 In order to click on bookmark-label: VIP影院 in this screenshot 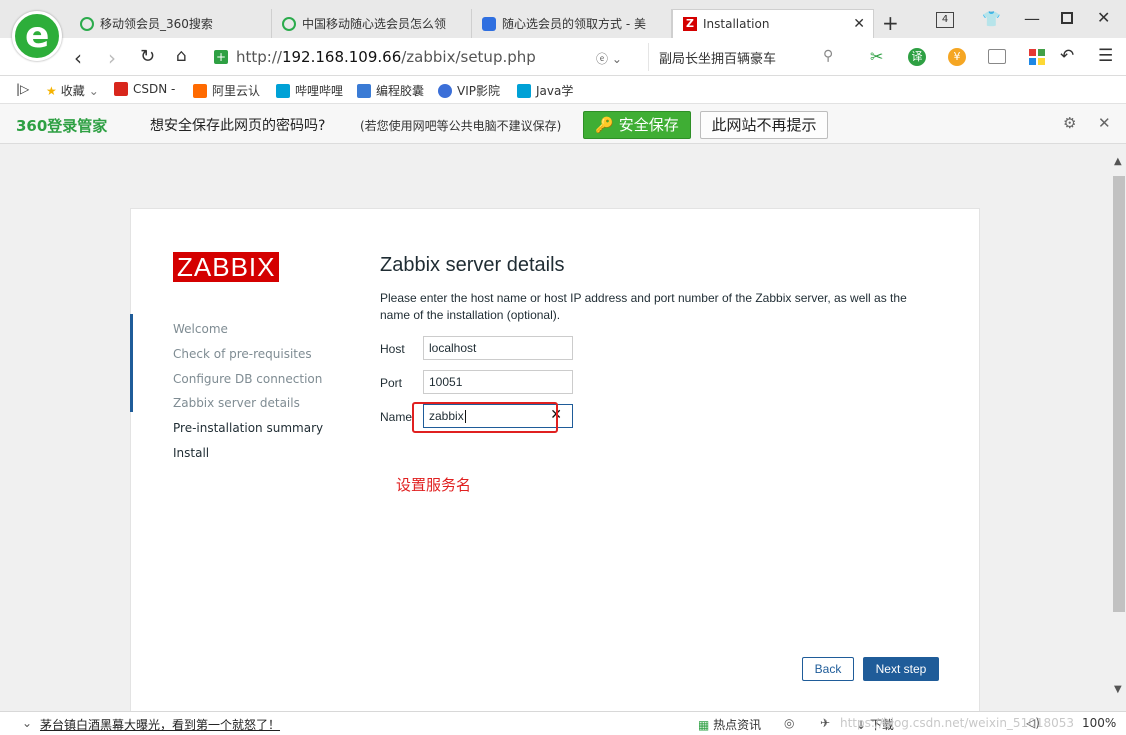, I will do `click(478, 91)`.